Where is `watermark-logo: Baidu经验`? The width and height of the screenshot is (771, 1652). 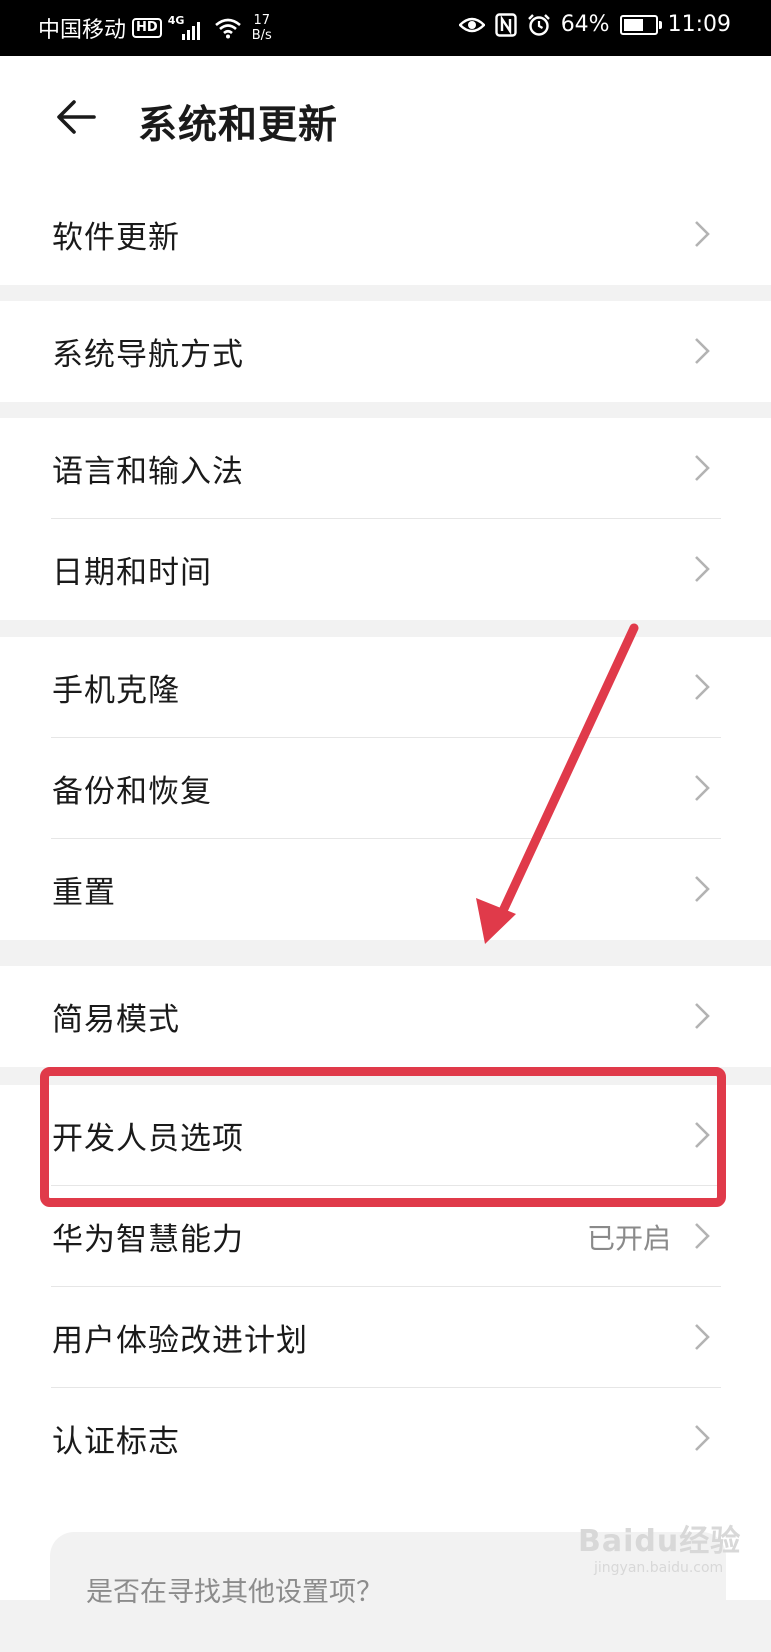
watermark-logo: Baidu经验 is located at coordinates (660, 1541).